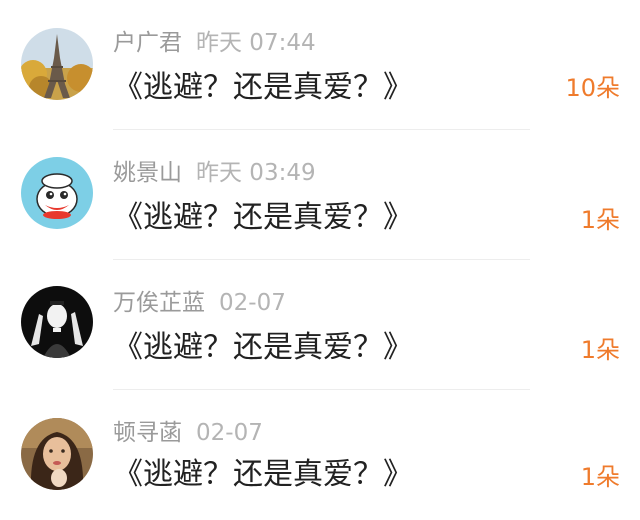  What do you see at coordinates (256, 43) in the screenshot?
I see `message-time: 昨天 07:44` at bounding box center [256, 43].